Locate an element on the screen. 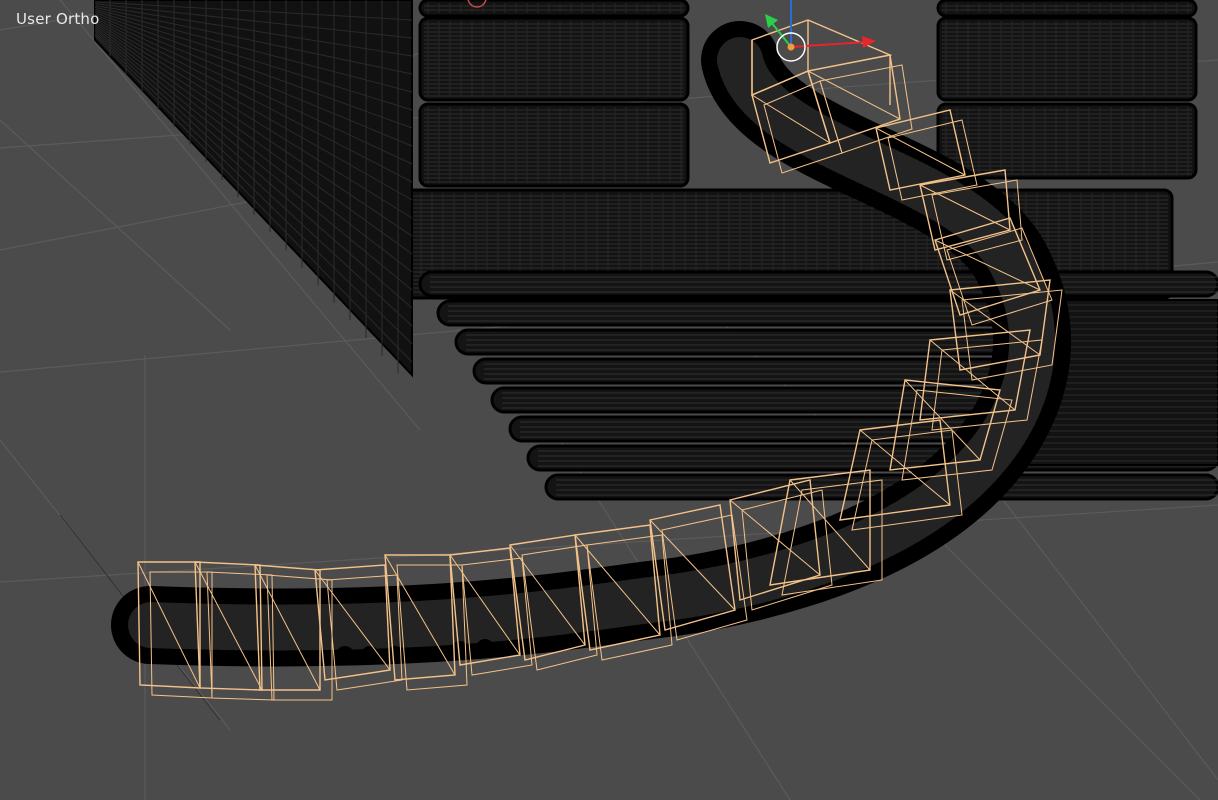  gizmo-origin-dot is located at coordinates (791, 47).